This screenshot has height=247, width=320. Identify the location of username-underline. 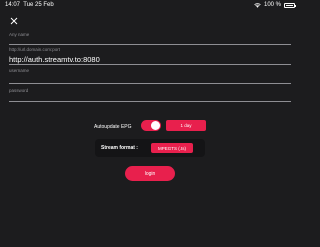
(150, 83).